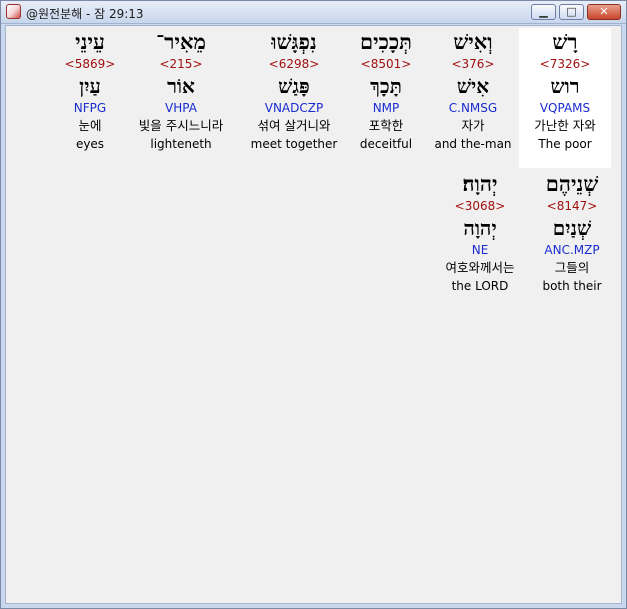 This screenshot has height=609, width=627. What do you see at coordinates (543, 12) in the screenshot?
I see `minimize-button: ▁` at bounding box center [543, 12].